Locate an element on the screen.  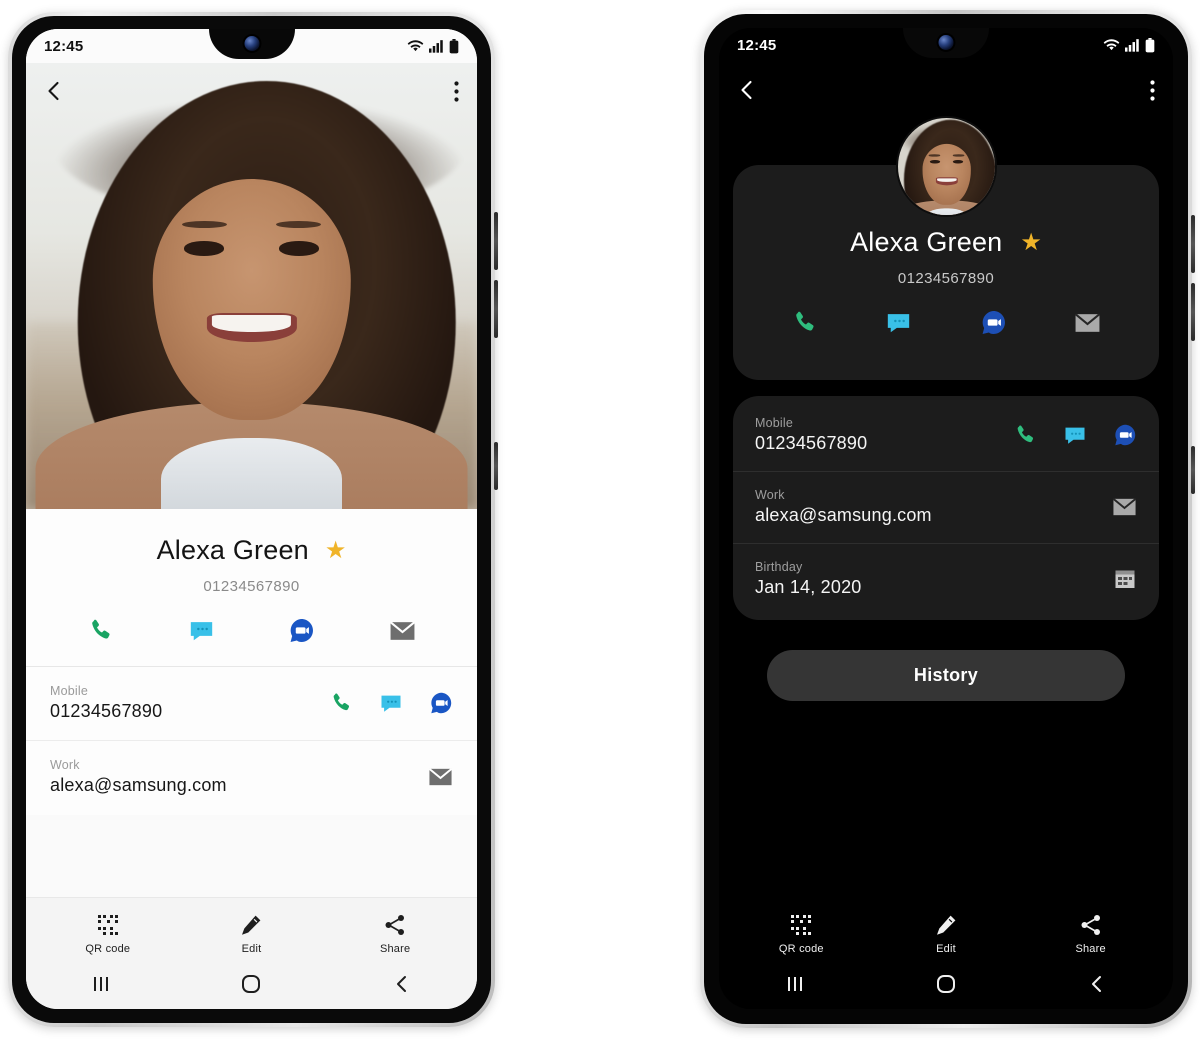
portrait-face is located at coordinates (946, 174).